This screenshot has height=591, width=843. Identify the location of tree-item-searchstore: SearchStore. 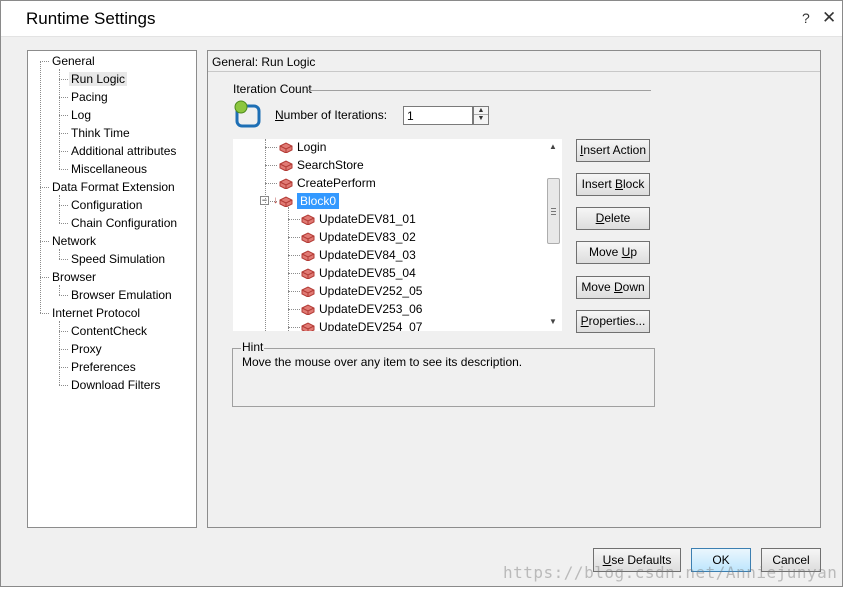
(393, 165).